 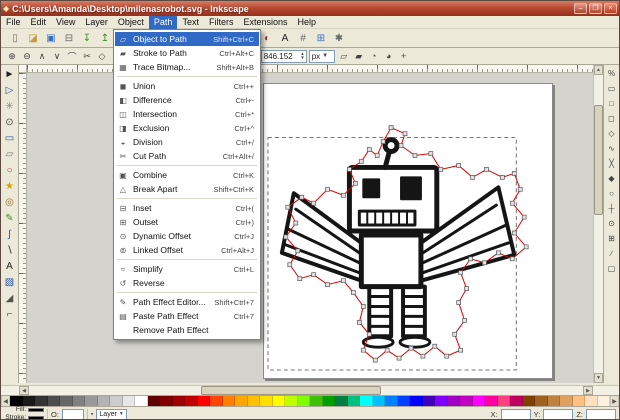 What do you see at coordinates (72, 413) in the screenshot?
I see `opacity-input` at bounding box center [72, 413].